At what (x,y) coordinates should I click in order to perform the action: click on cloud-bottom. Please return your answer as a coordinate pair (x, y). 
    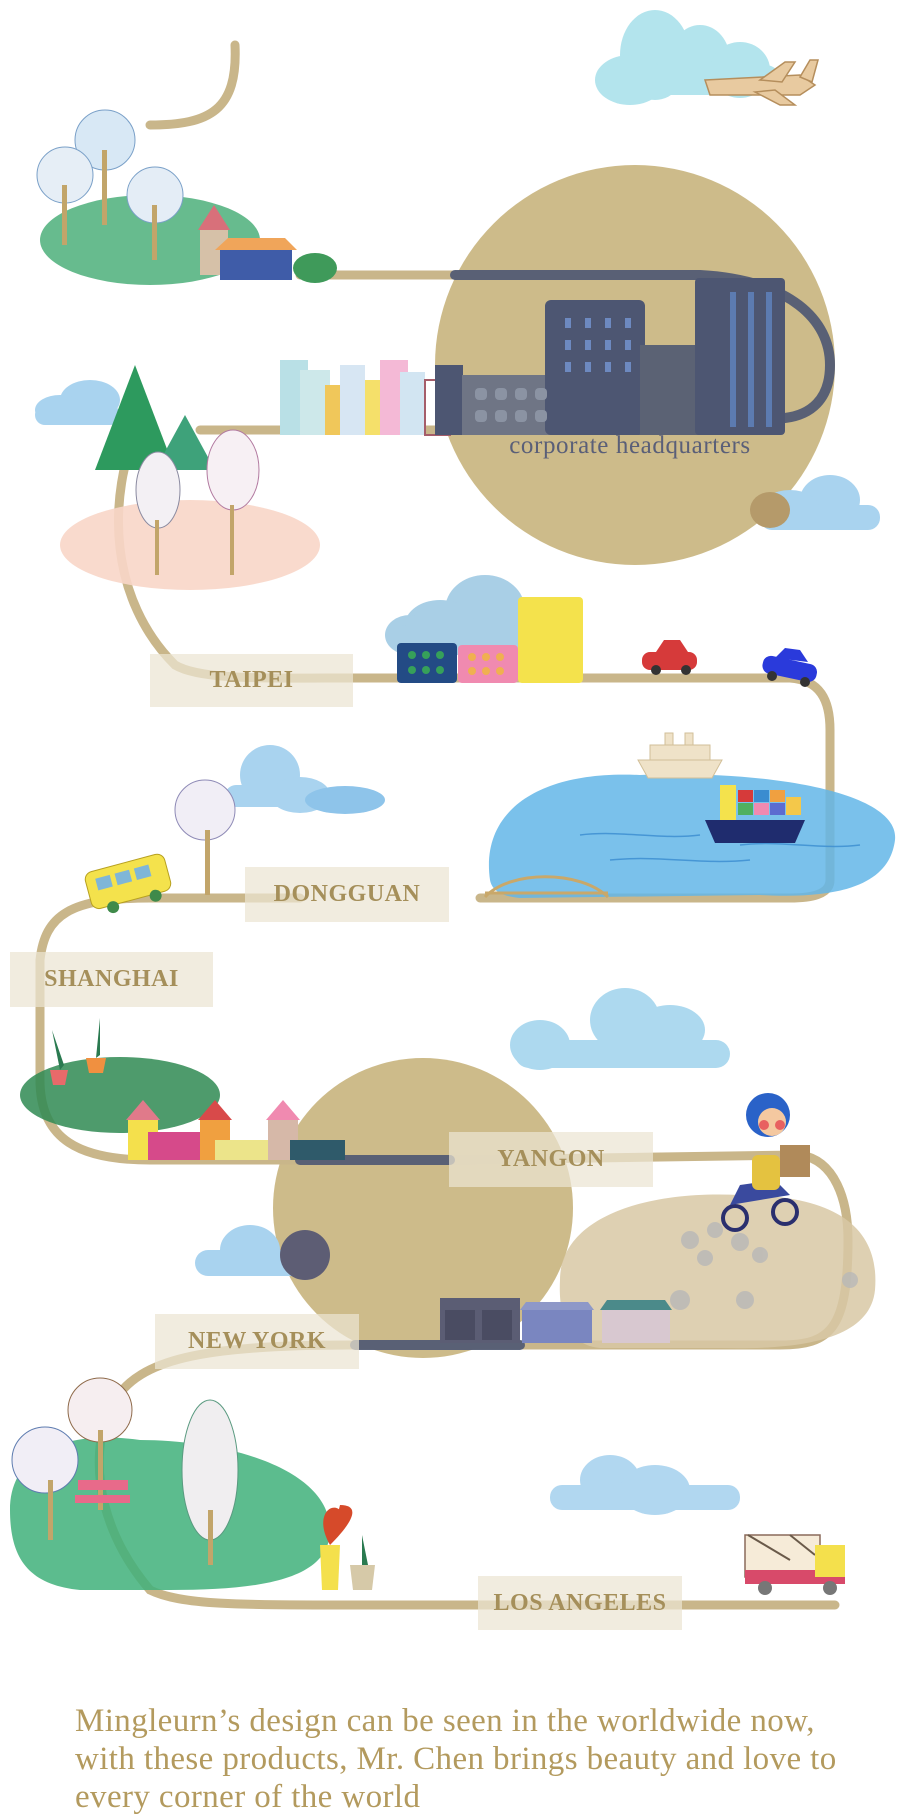
    Looking at the image, I should click on (645, 1485).